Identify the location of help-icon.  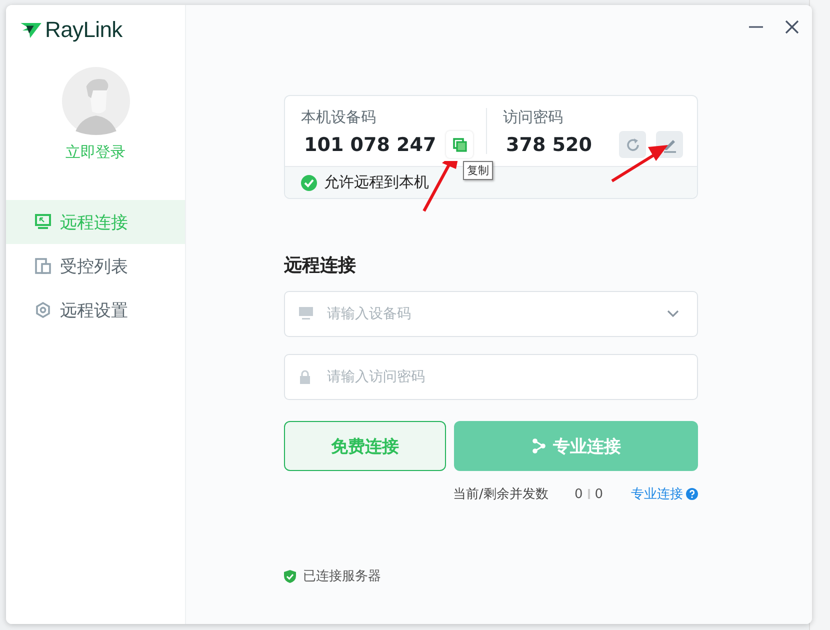
(692, 494).